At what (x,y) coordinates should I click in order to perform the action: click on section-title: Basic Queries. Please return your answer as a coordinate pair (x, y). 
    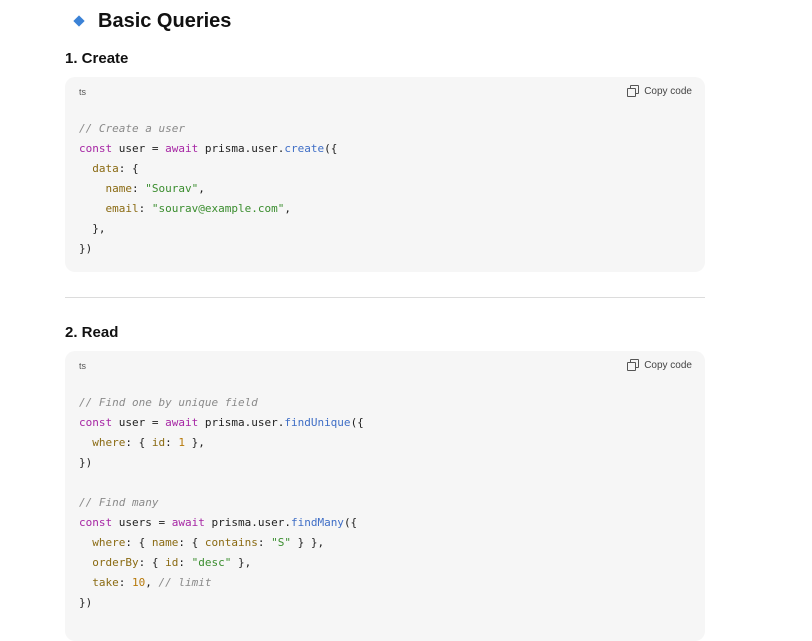
    Looking at the image, I should click on (165, 21).